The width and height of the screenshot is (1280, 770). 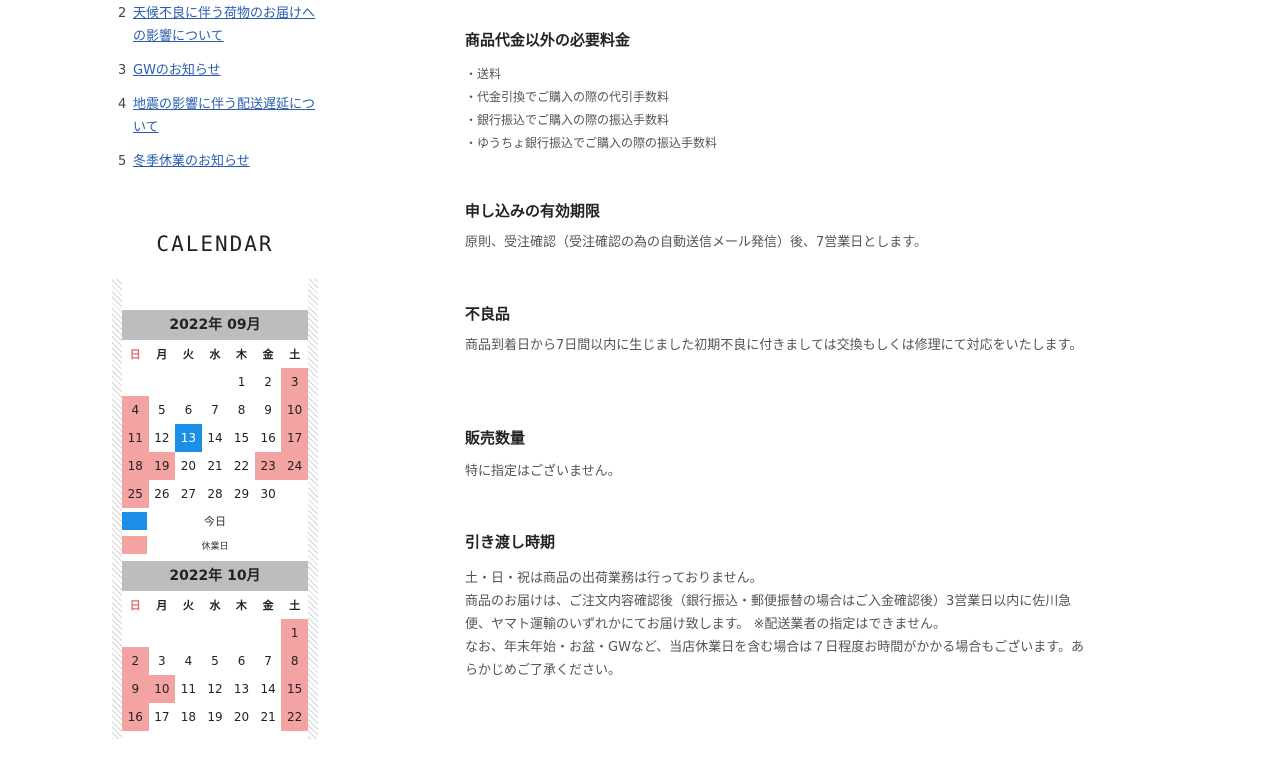 I want to click on calendar-day-holiday: 4, so click(x=135, y=410).